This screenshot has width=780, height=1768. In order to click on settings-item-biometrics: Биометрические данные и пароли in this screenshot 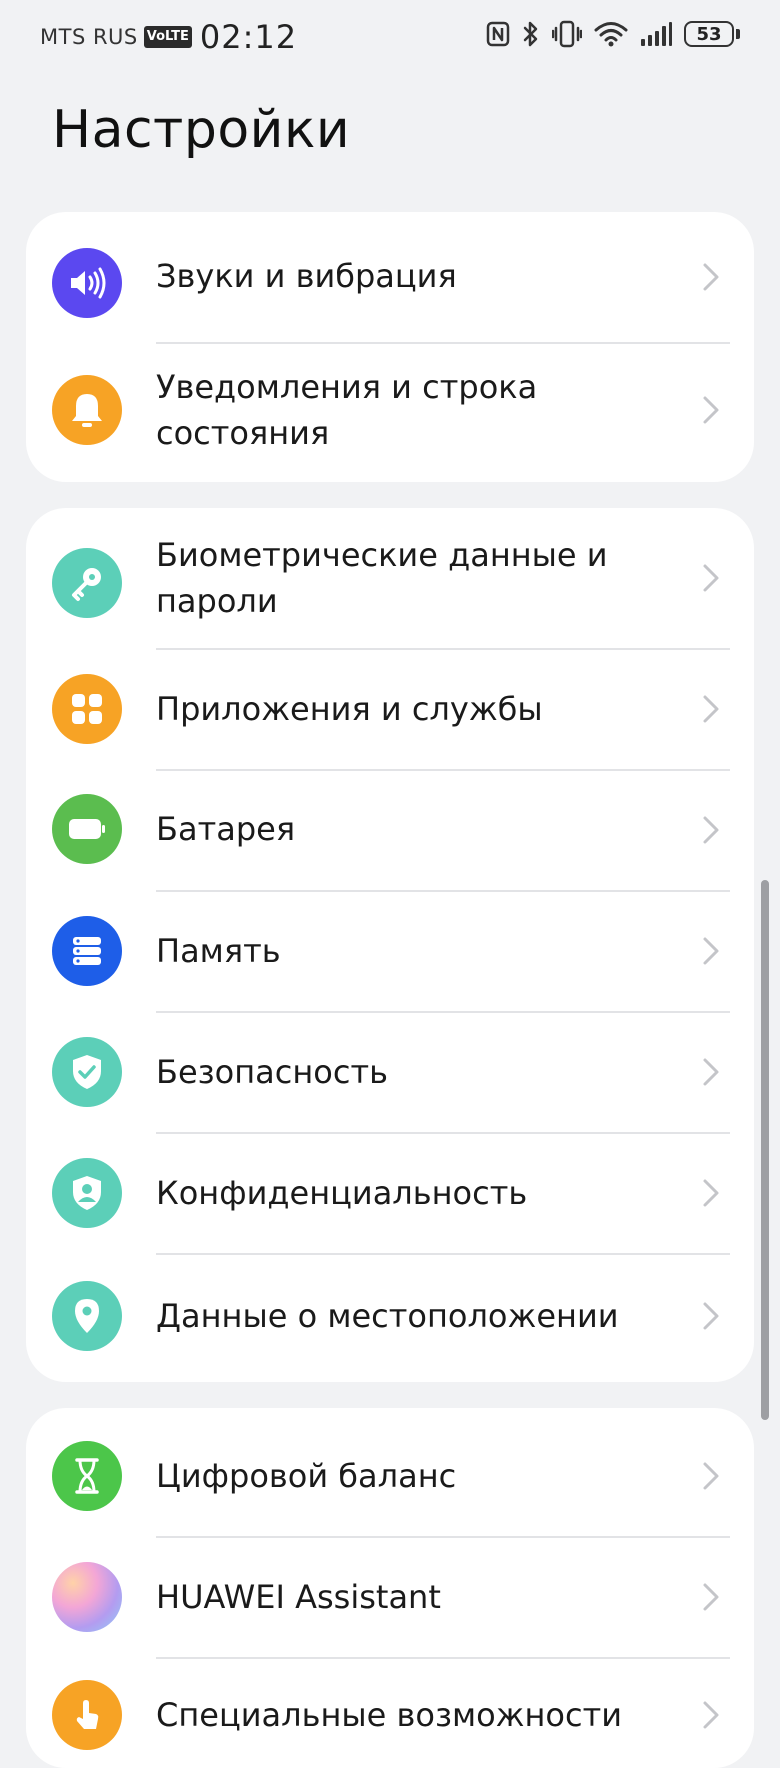, I will do `click(390, 578)`.